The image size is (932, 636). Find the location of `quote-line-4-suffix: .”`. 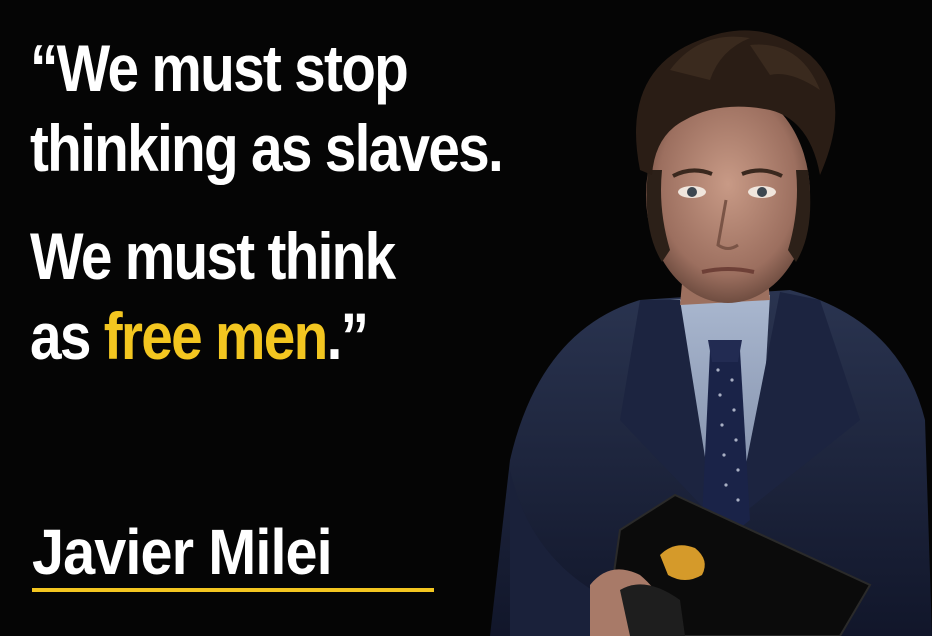

quote-line-4-suffix: .” is located at coordinates (347, 336).